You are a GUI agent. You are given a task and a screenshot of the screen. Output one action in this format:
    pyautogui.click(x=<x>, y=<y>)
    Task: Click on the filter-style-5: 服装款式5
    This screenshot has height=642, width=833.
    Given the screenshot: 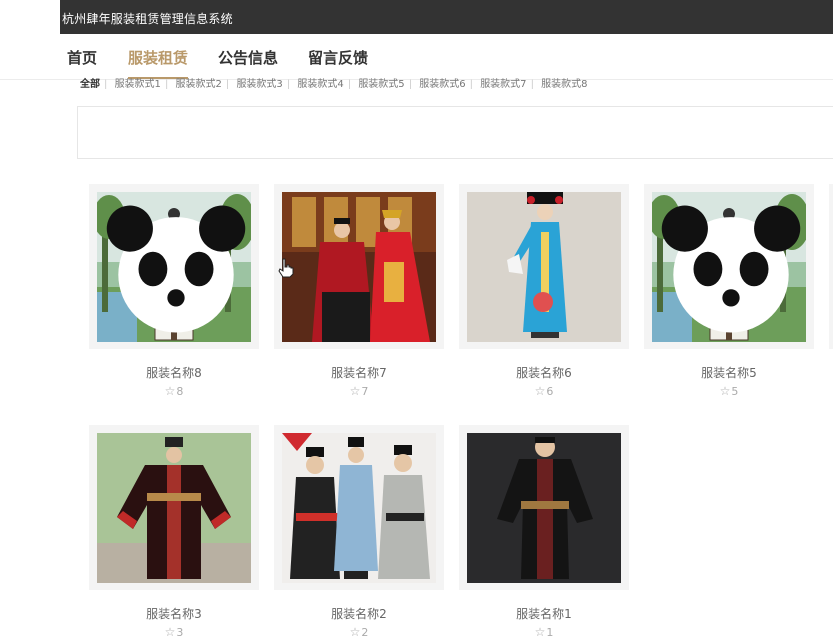 What is the action you would take?
    pyautogui.click(x=381, y=82)
    